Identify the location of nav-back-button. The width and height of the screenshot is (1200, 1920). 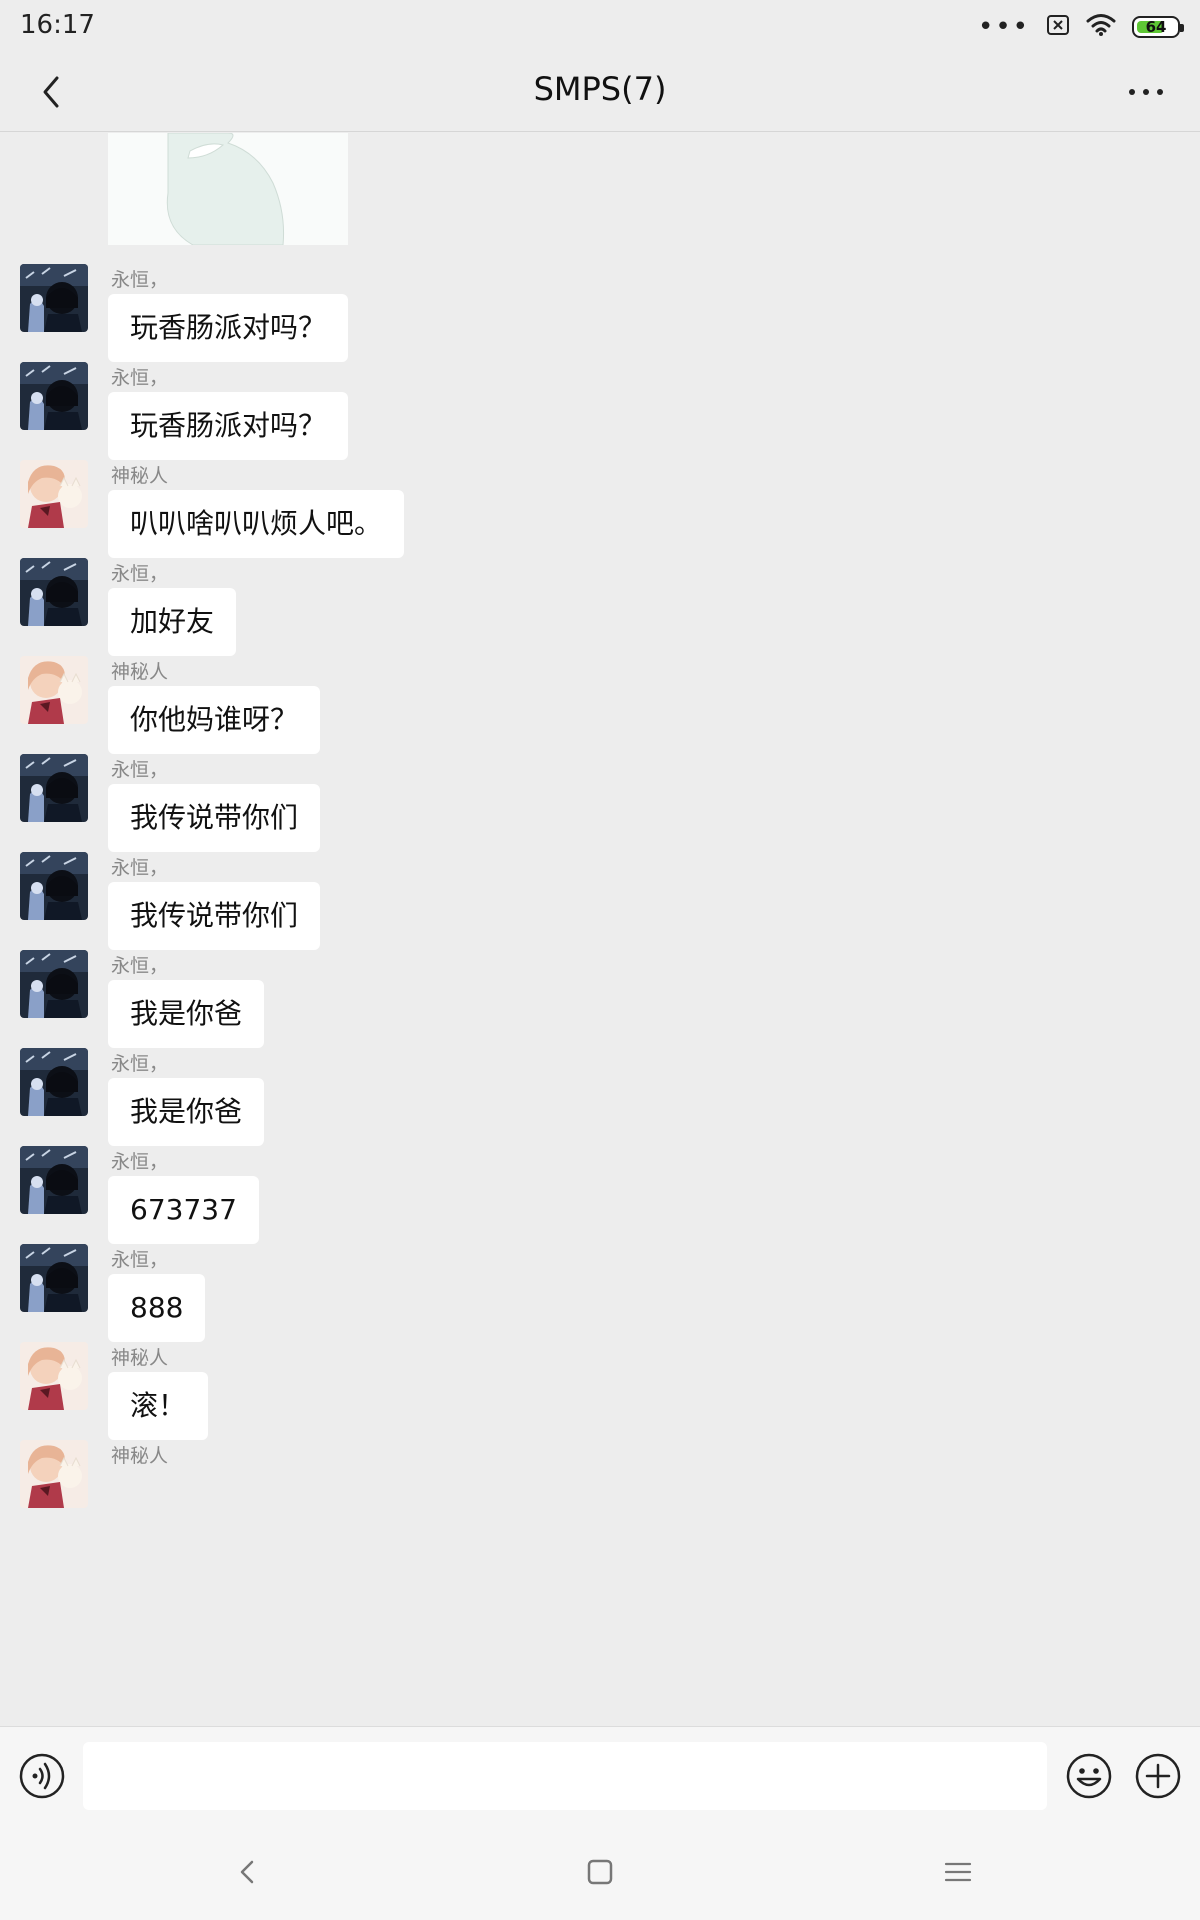
(248, 1872).